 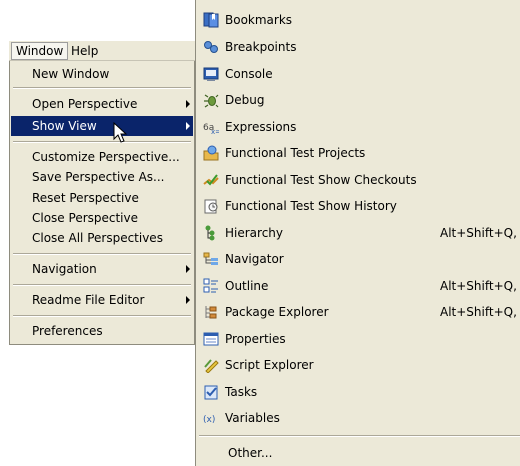 I want to click on view-item-console: Console, so click(x=358, y=74).